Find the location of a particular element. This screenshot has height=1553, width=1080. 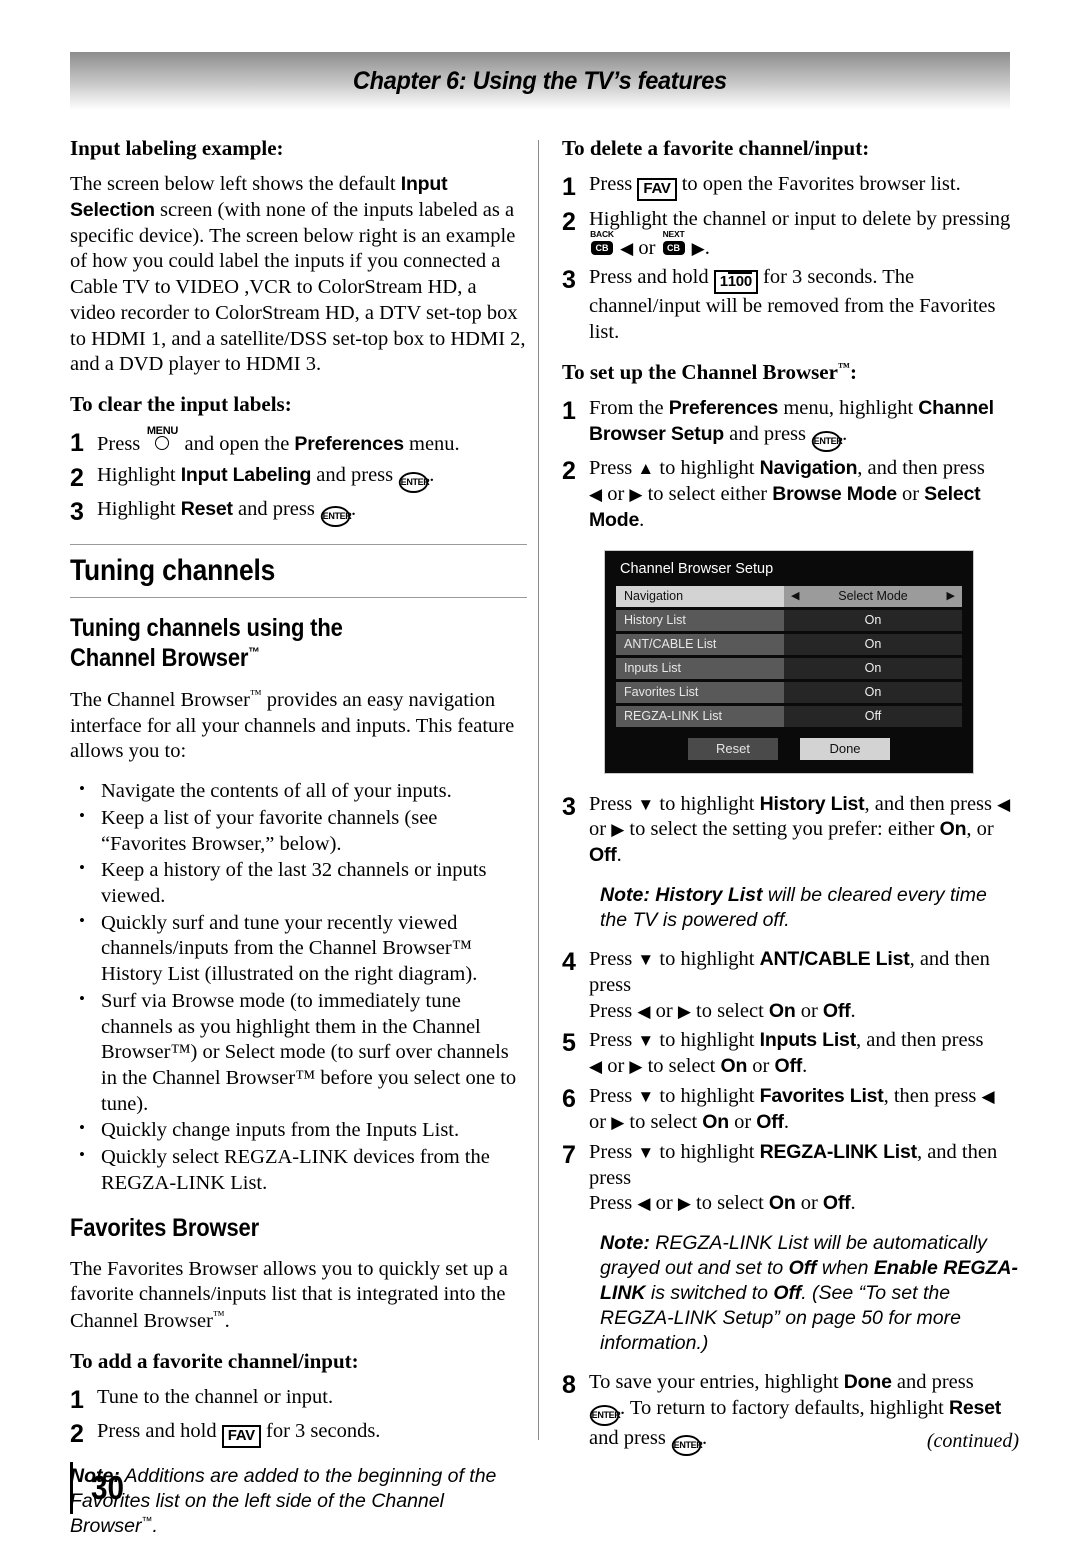

osd-row-regza-link-list: REGZA-LINK List Off is located at coordinates (789, 716).